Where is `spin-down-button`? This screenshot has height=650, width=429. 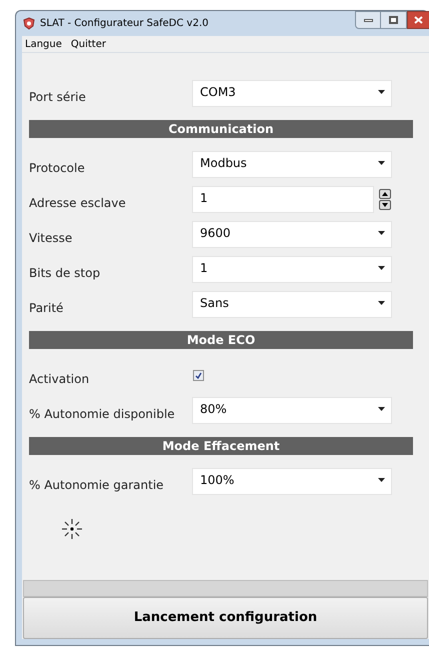
spin-down-button is located at coordinates (385, 205).